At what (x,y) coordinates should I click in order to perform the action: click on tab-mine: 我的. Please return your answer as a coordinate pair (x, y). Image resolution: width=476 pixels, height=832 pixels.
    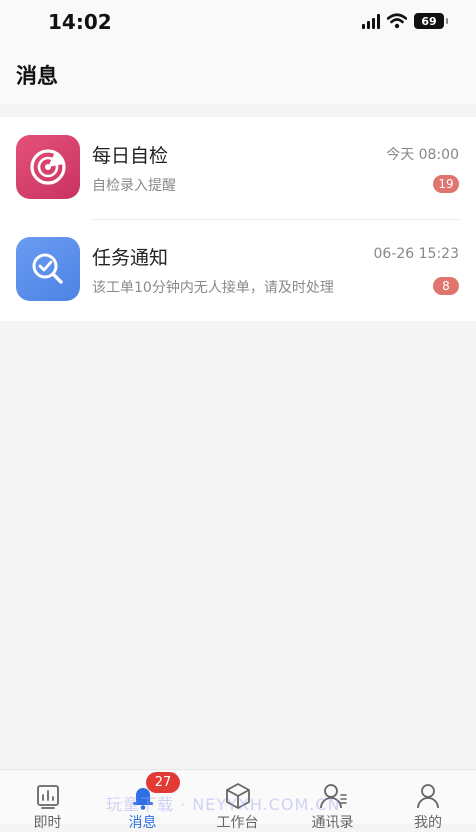
    Looking at the image, I should click on (428, 800).